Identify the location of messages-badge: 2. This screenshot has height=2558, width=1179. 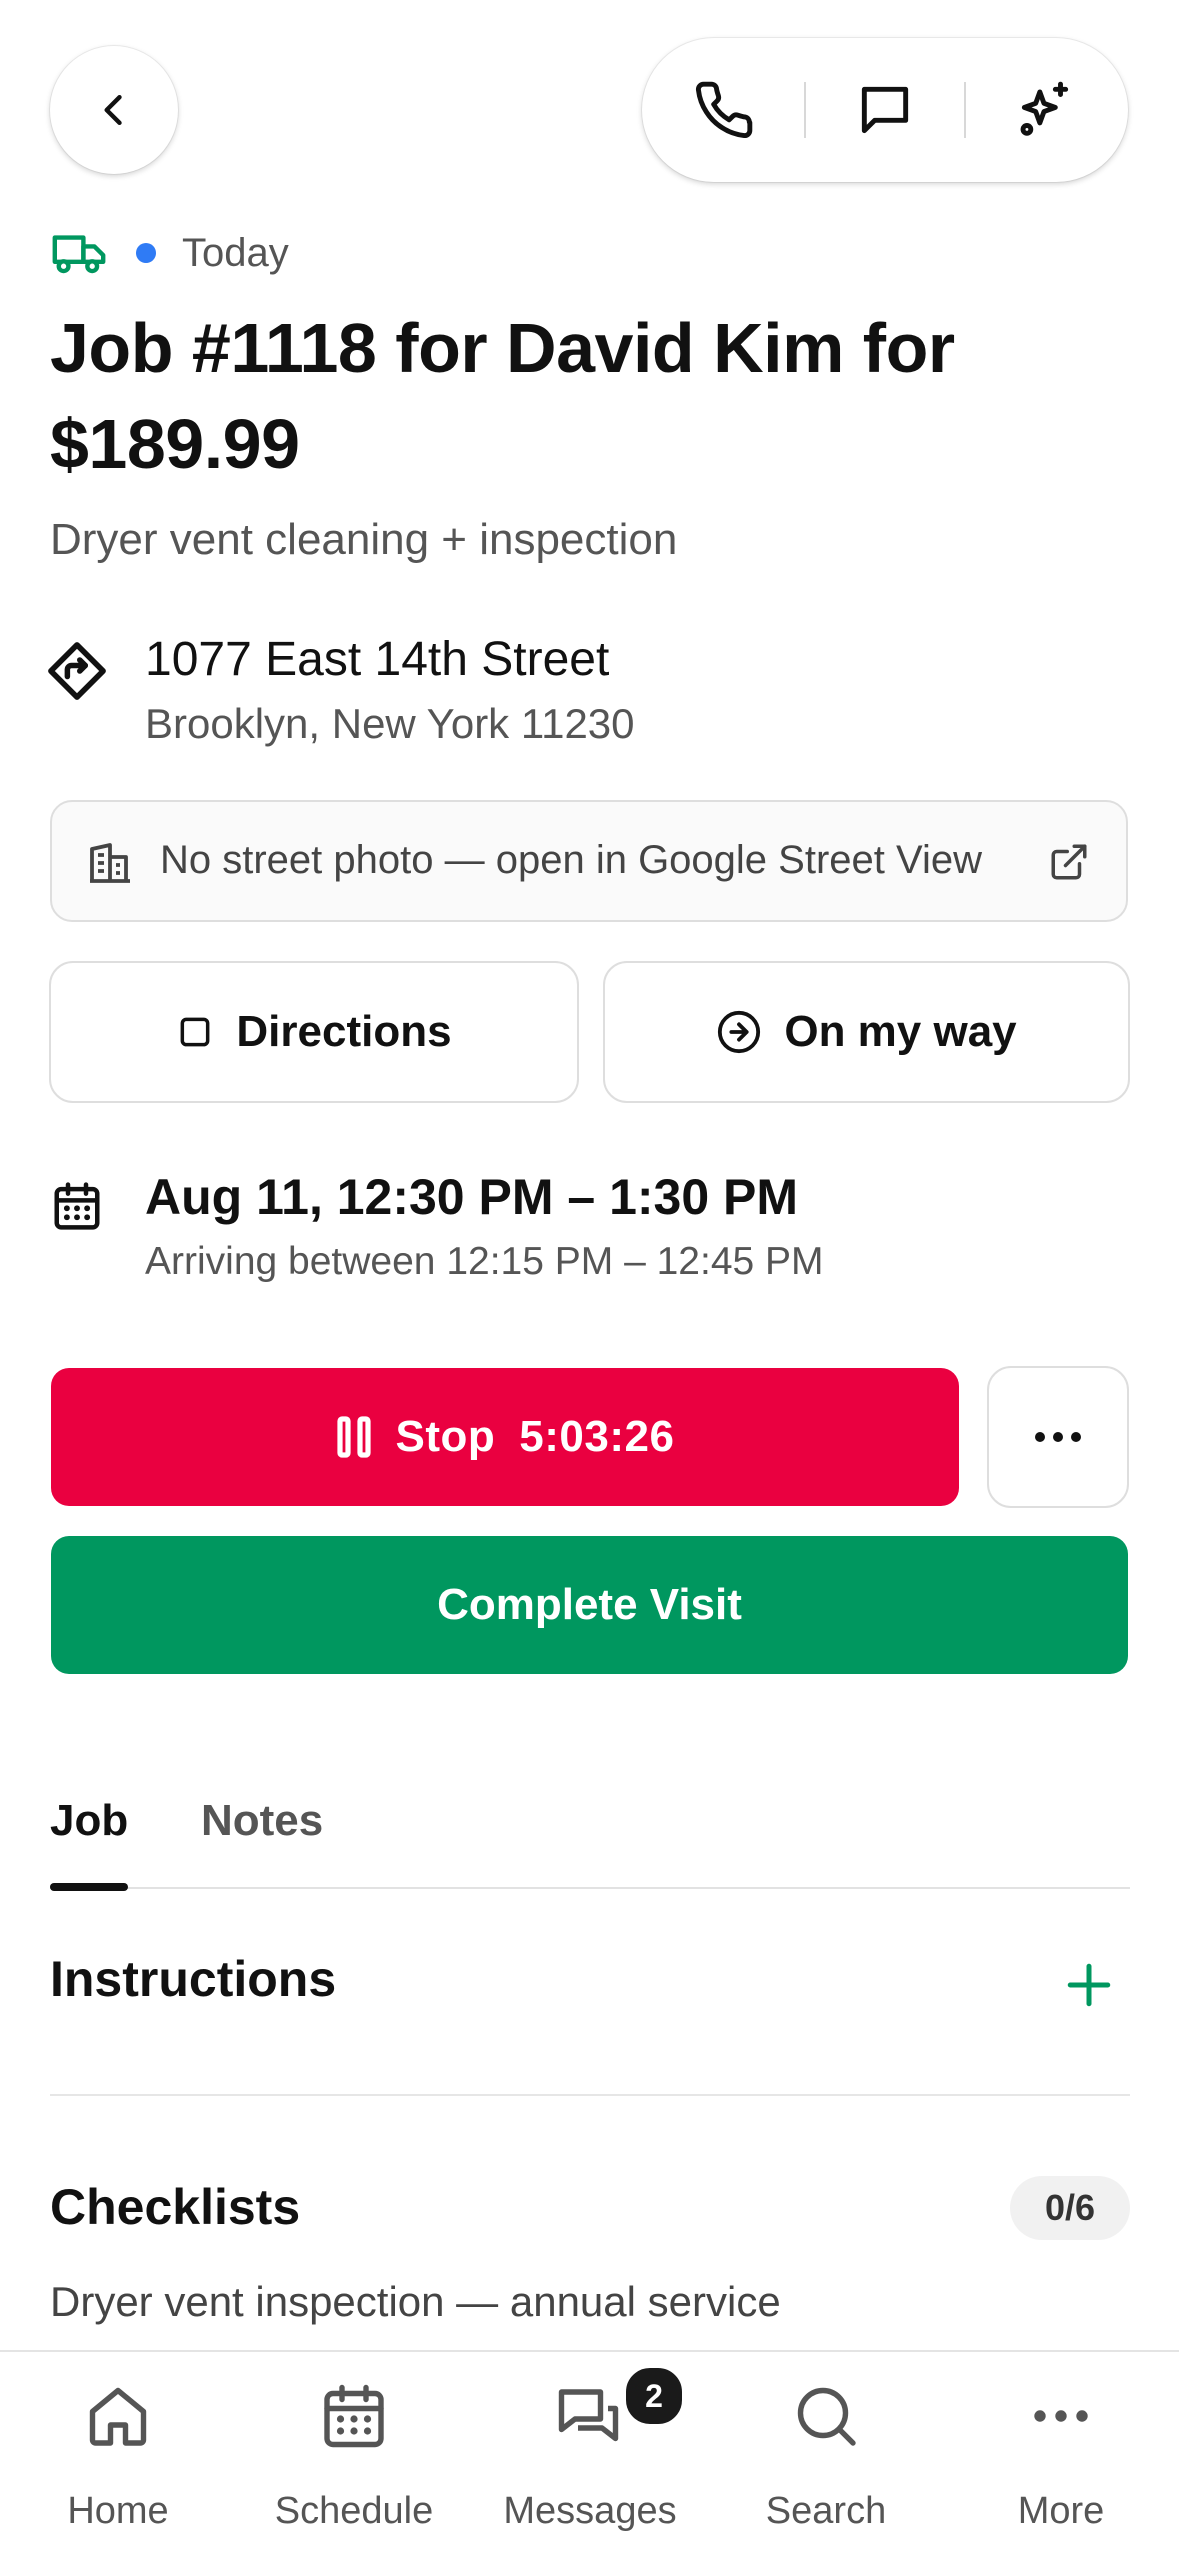
(654, 2396).